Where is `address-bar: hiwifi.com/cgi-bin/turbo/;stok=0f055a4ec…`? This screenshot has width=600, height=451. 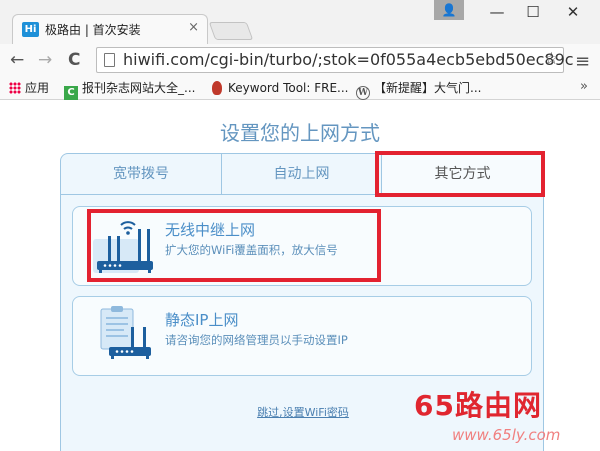 address-bar: hiwifi.com/cgi-bin/turbo/;stok=0f055a4ec… is located at coordinates (335, 60).